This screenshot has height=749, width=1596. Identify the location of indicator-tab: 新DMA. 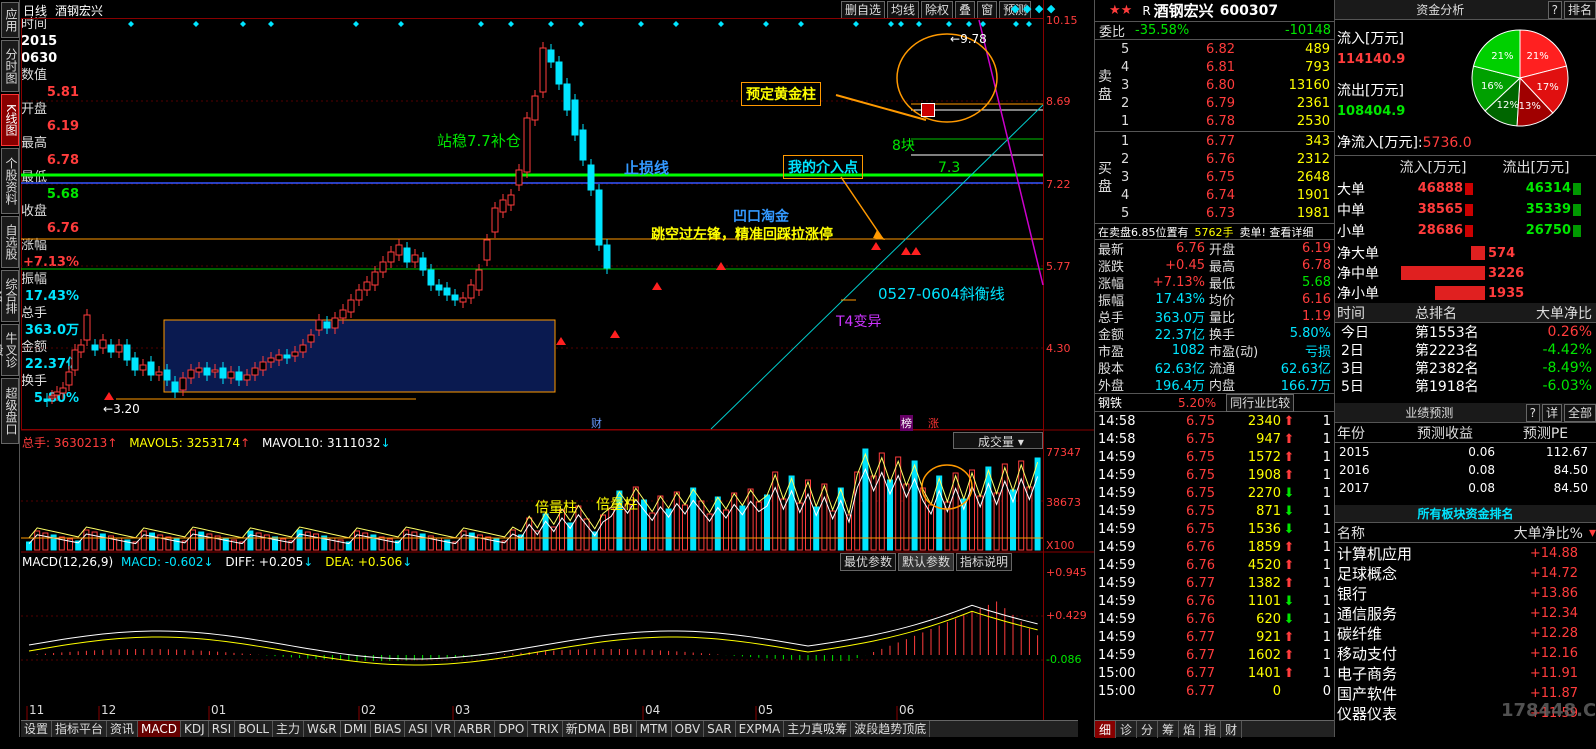
(586, 729).